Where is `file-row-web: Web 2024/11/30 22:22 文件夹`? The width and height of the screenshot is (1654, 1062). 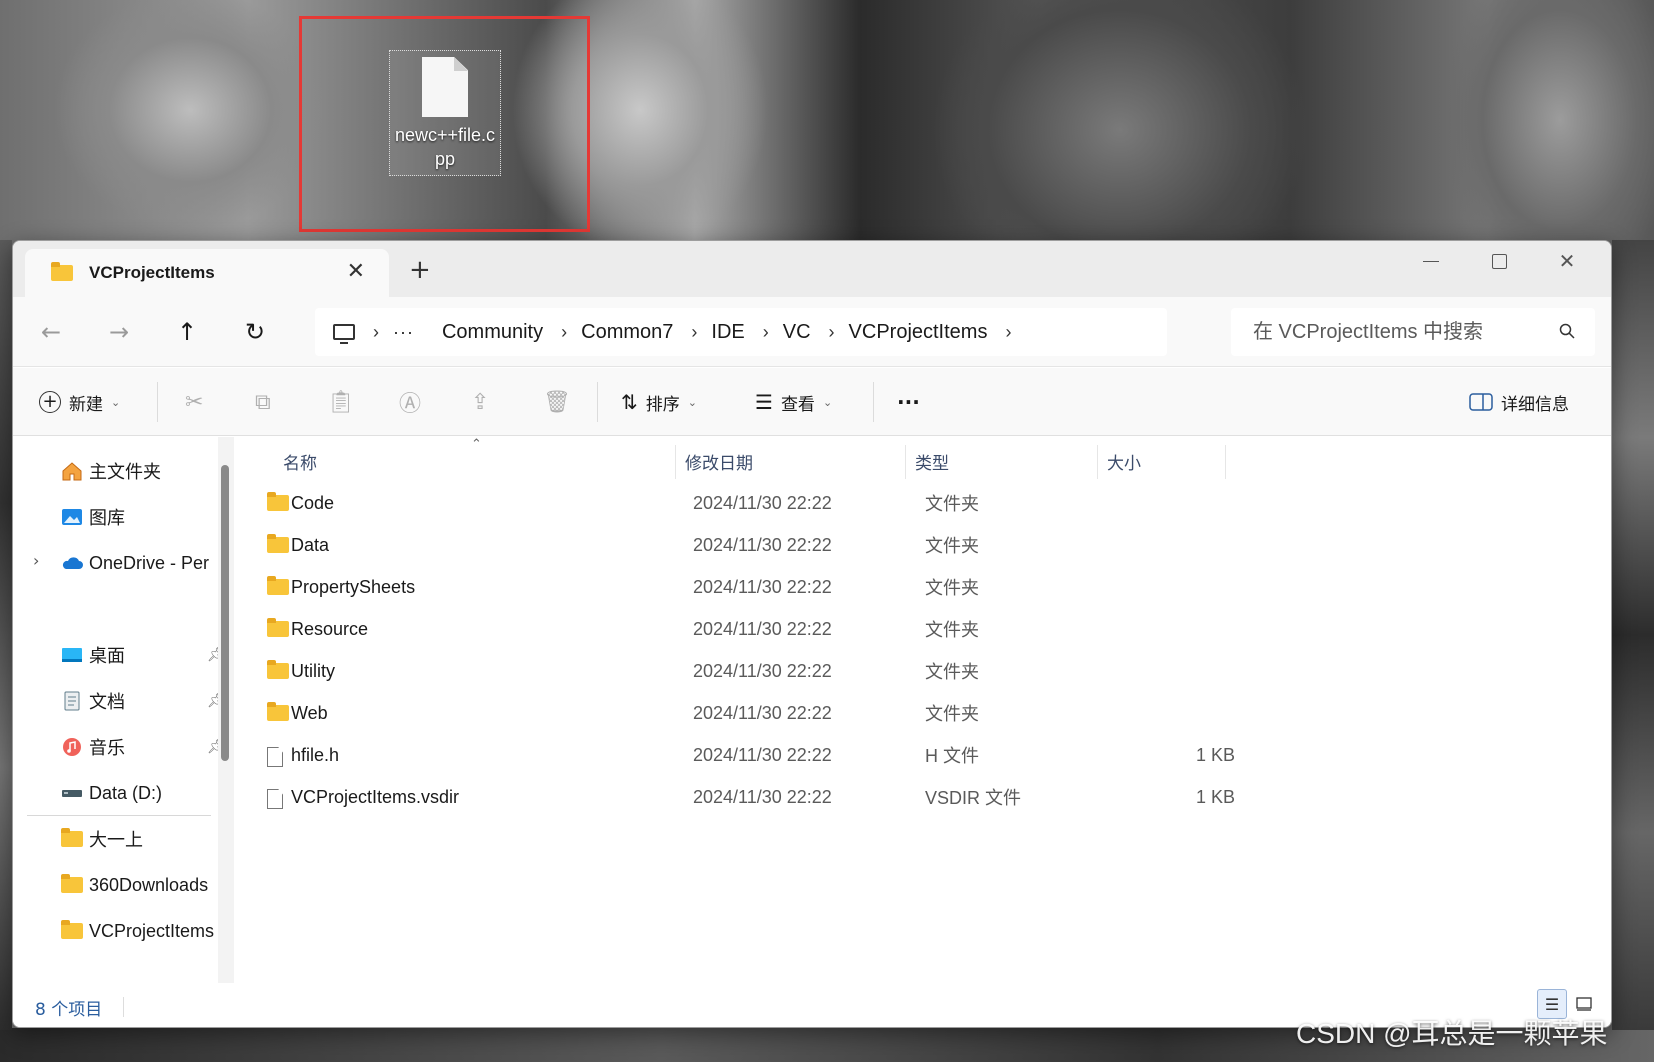
file-row-web: Web 2024/11/30 22:22 文件夹 is located at coordinates (749, 713).